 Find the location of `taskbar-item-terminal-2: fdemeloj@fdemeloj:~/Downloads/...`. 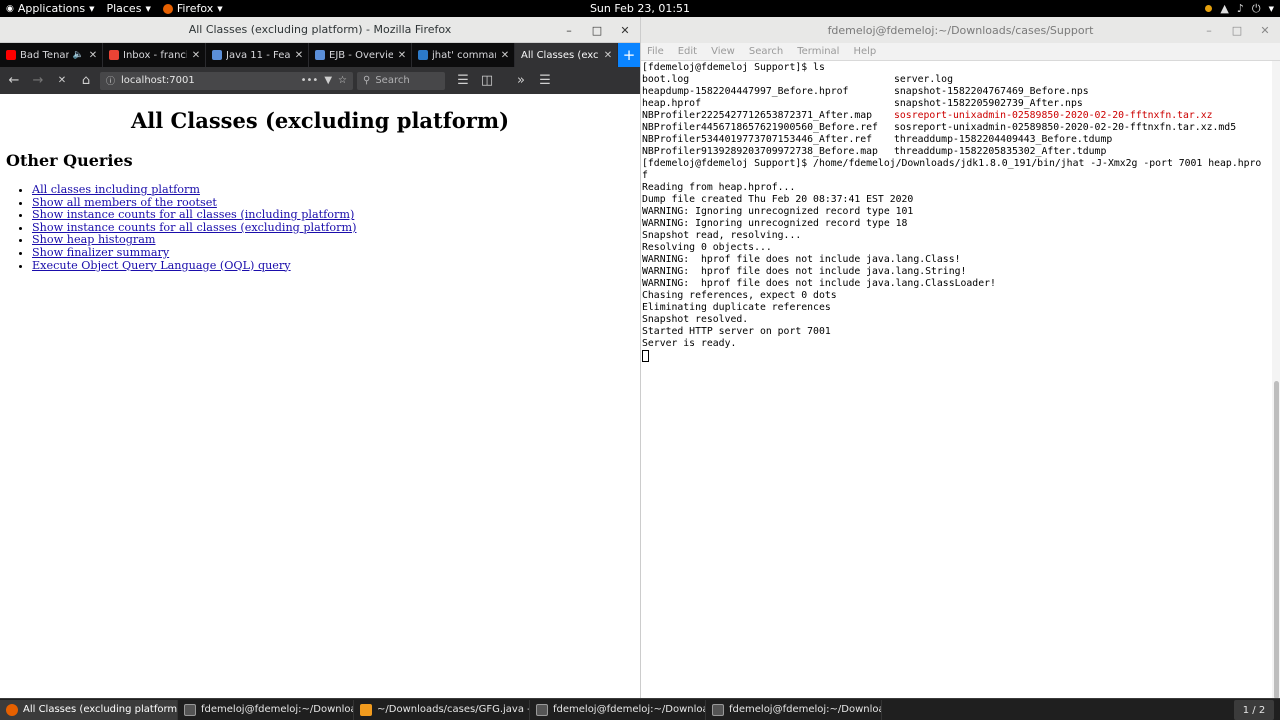

taskbar-item-terminal-2: fdemeloj@fdemeloj:~/Downloads/... is located at coordinates (618, 709).